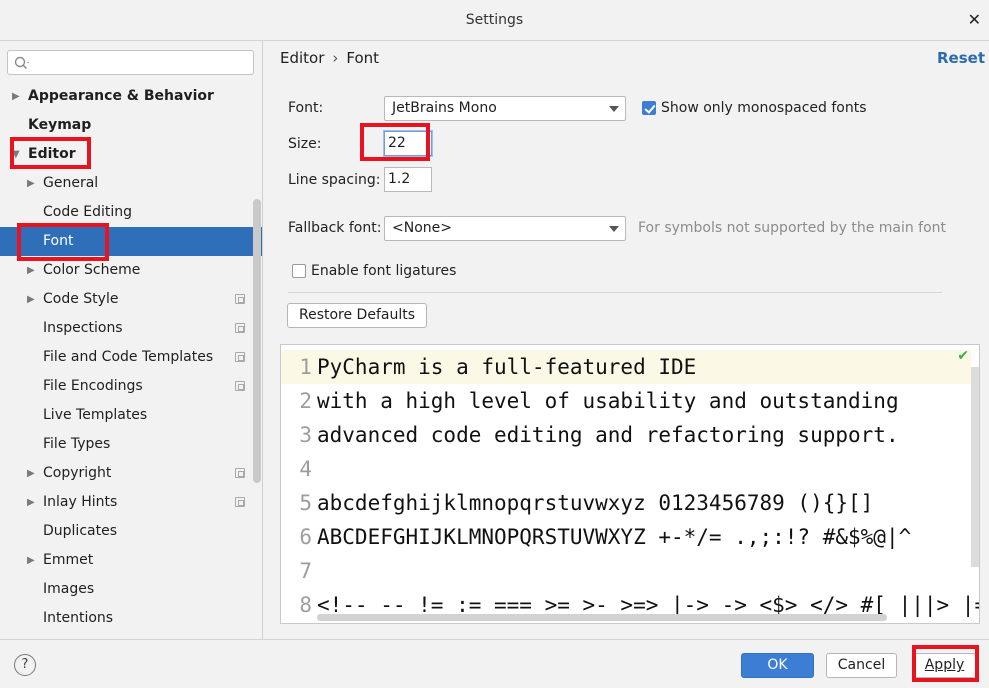 This screenshot has width=989, height=688. I want to click on sidebar-item-label: Keymap, so click(60, 125).